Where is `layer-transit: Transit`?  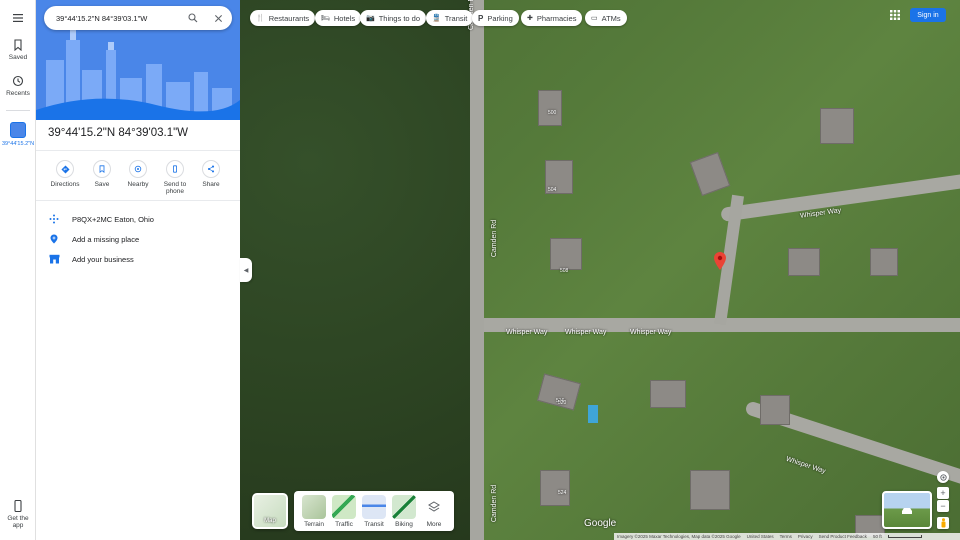
layer-transit: Transit is located at coordinates (374, 511).